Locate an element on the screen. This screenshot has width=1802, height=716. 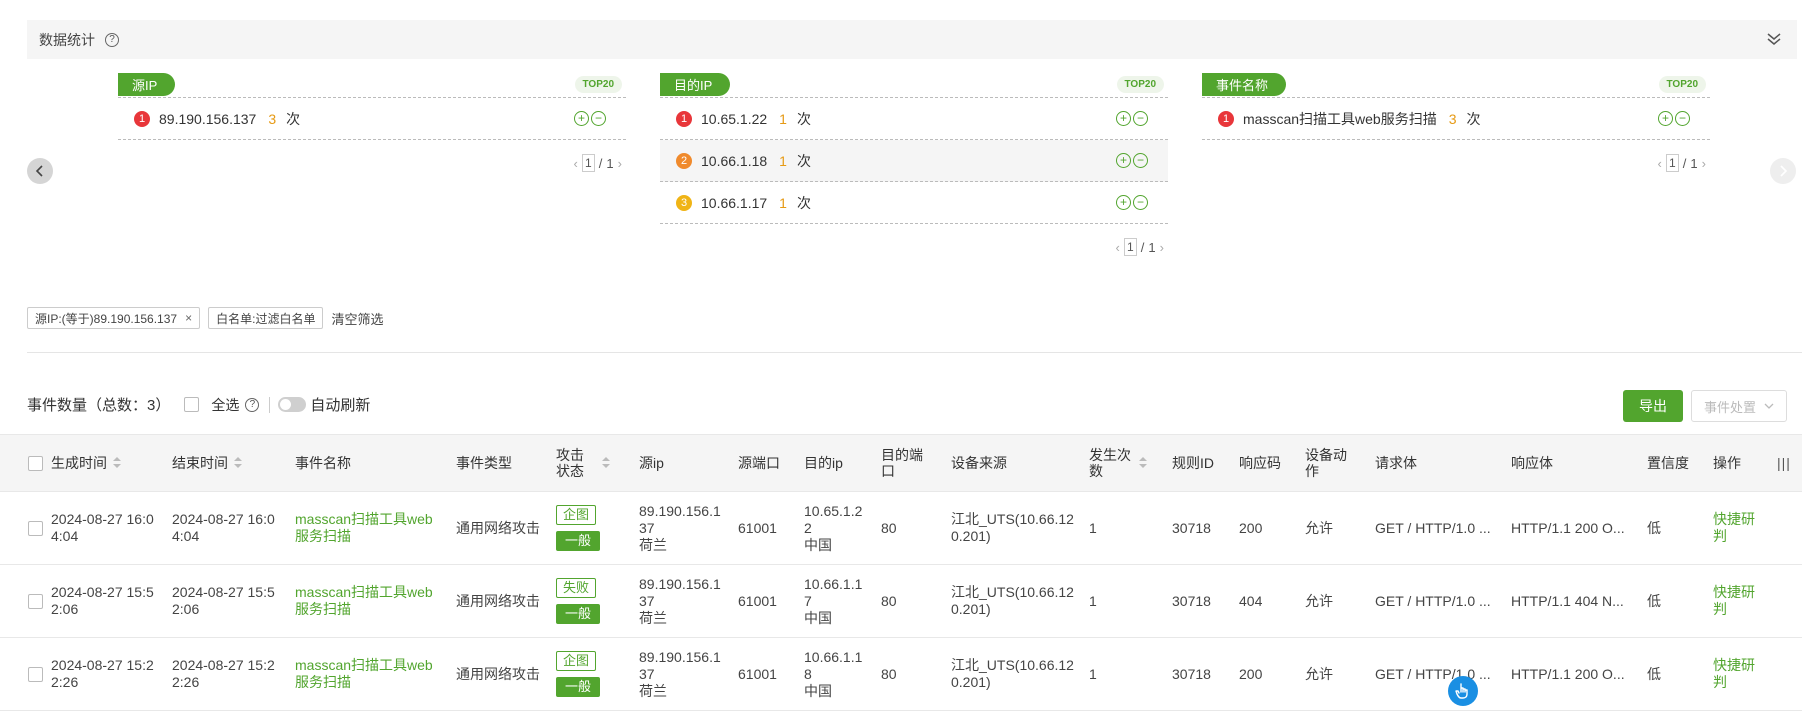
hand-pointer-icon is located at coordinates (1461, 691).